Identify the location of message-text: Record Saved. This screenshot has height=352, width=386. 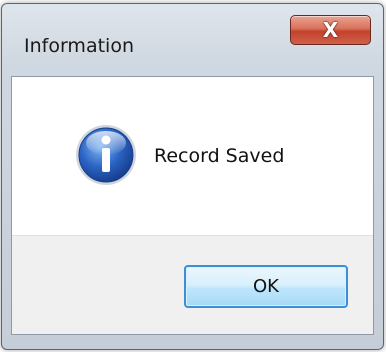
(219, 156).